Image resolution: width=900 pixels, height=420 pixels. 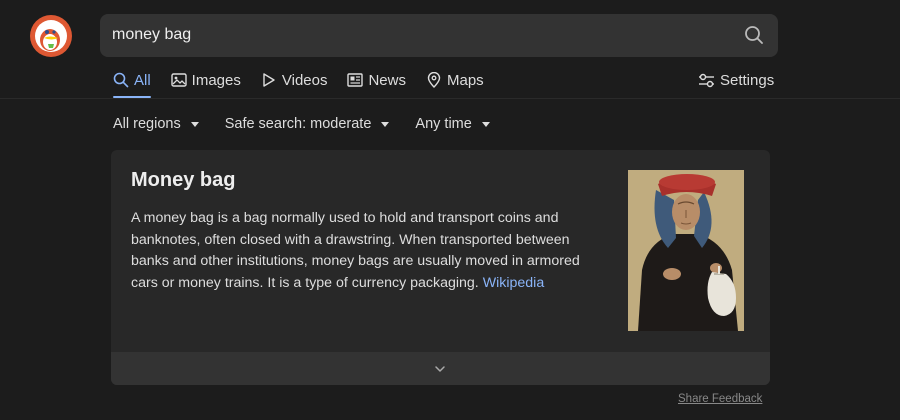 I want to click on tab-images: Images, so click(x=205, y=80).